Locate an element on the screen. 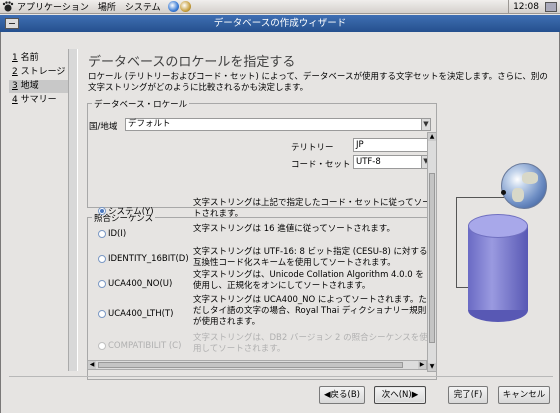 Image resolution: width=560 pixels, height=413 pixels. scroll-down-icon: ▼ is located at coordinates (432, 367).